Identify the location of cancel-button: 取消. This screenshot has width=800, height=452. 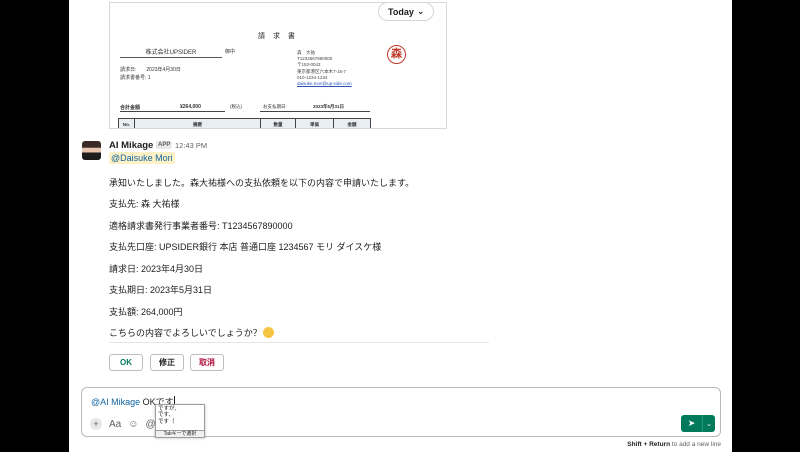
(207, 362).